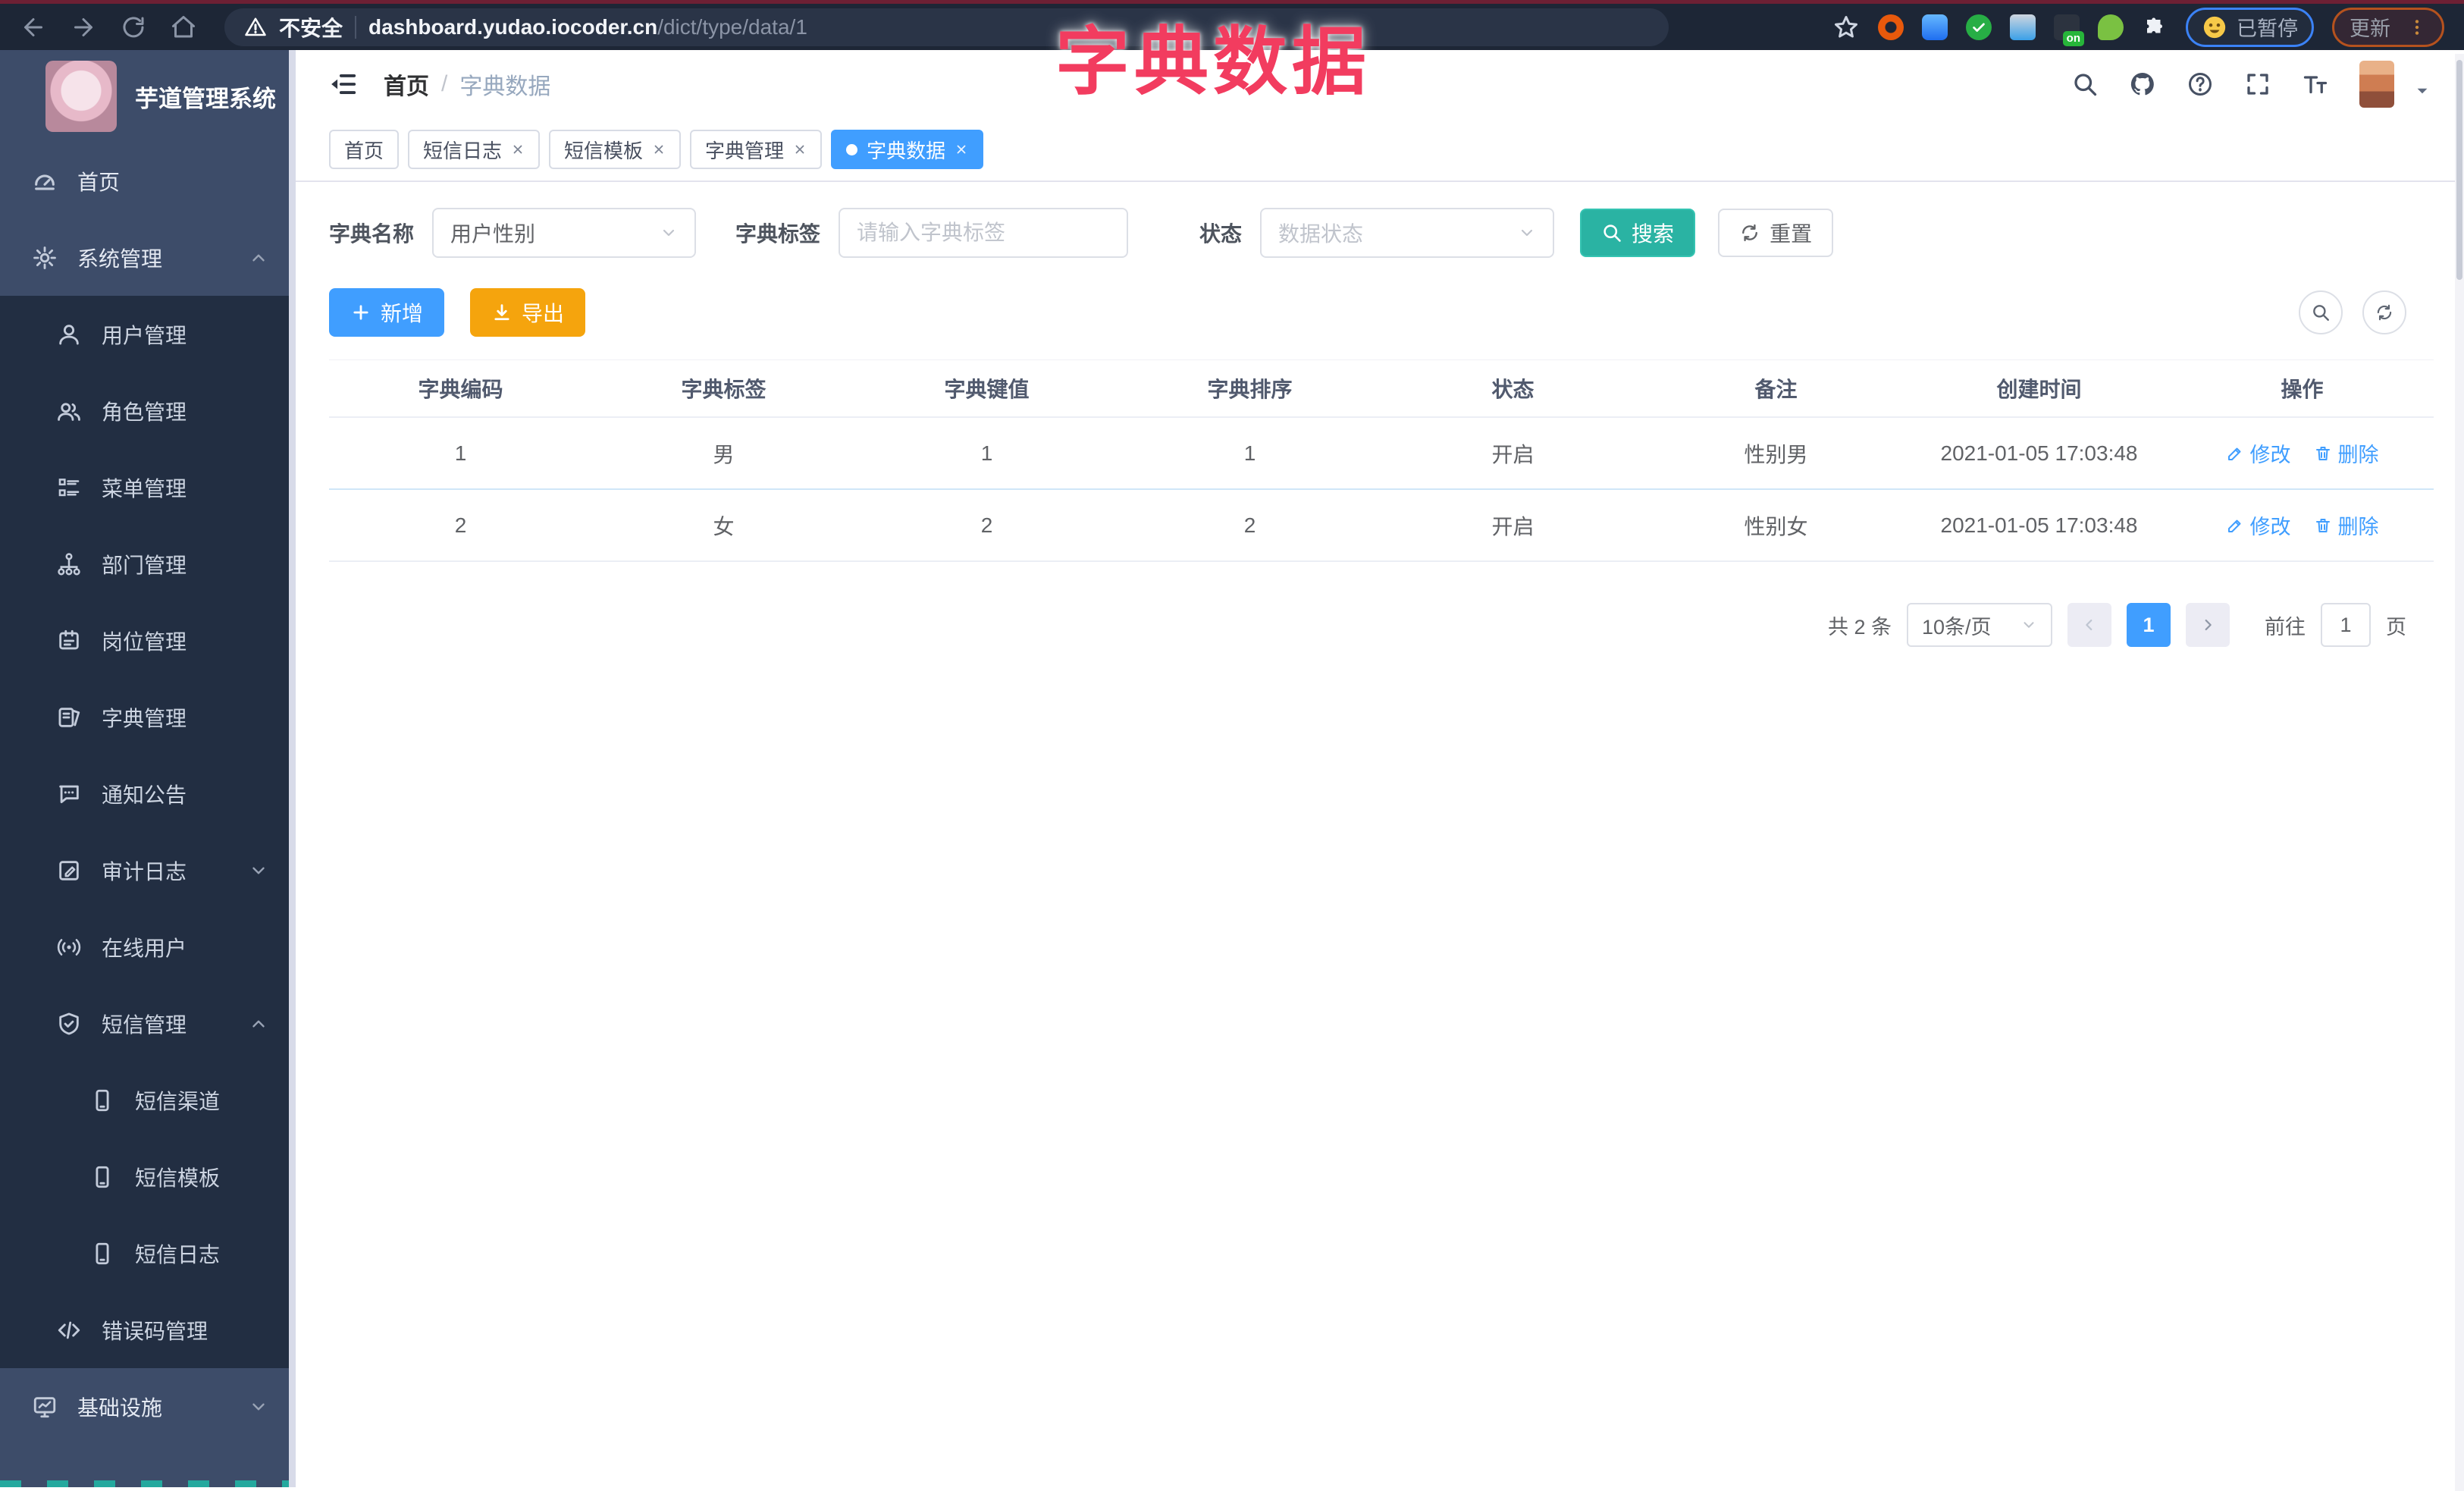 The height and width of the screenshot is (1491, 2464). What do you see at coordinates (2149, 625) in the screenshot?
I see `current-page: 1` at bounding box center [2149, 625].